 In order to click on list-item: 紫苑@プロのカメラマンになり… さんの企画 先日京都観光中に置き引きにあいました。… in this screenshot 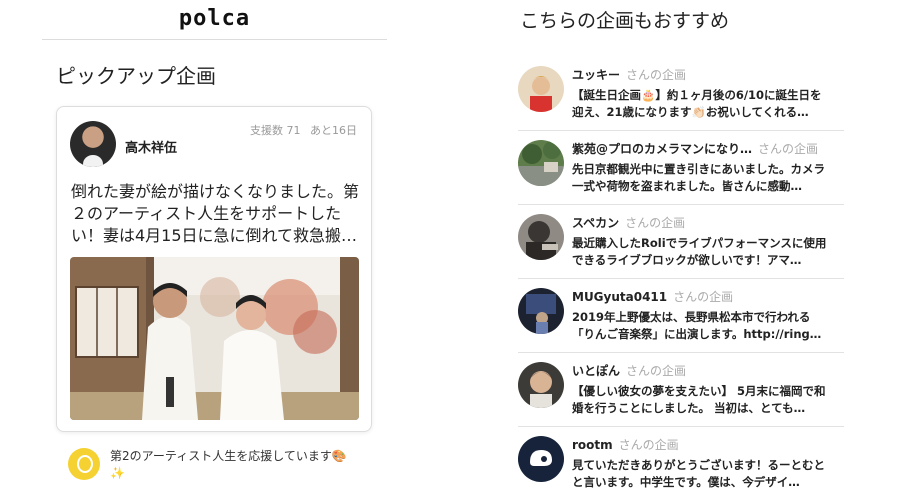, I will do `click(681, 168)`.